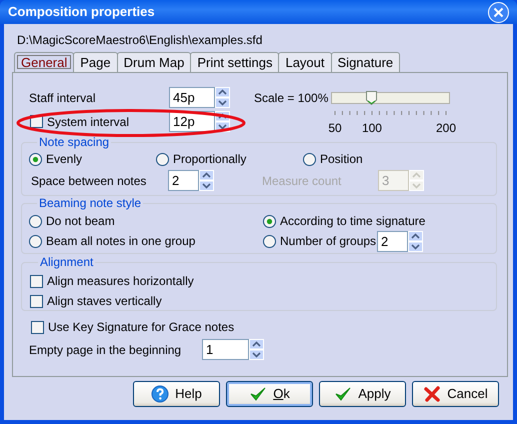 This screenshot has width=517, height=424. Describe the element at coordinates (292, 98) in the screenshot. I see `scale-label: Scale = 100%` at that location.